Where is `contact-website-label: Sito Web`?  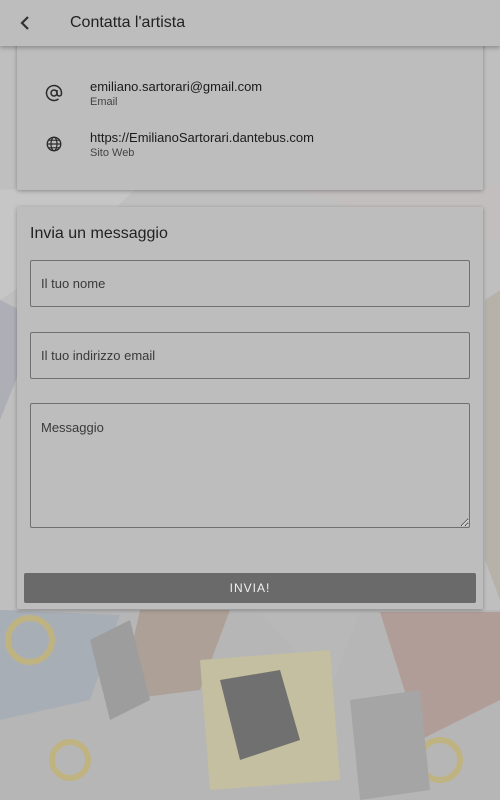 contact-website-label: Sito Web is located at coordinates (112, 152).